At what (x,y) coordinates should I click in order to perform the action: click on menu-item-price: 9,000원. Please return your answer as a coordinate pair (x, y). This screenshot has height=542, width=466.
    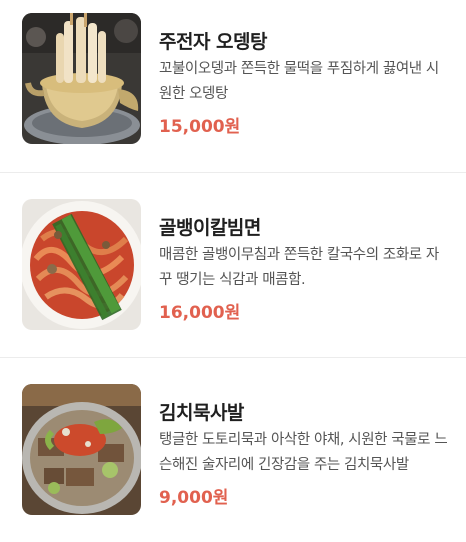
    Looking at the image, I should click on (194, 498).